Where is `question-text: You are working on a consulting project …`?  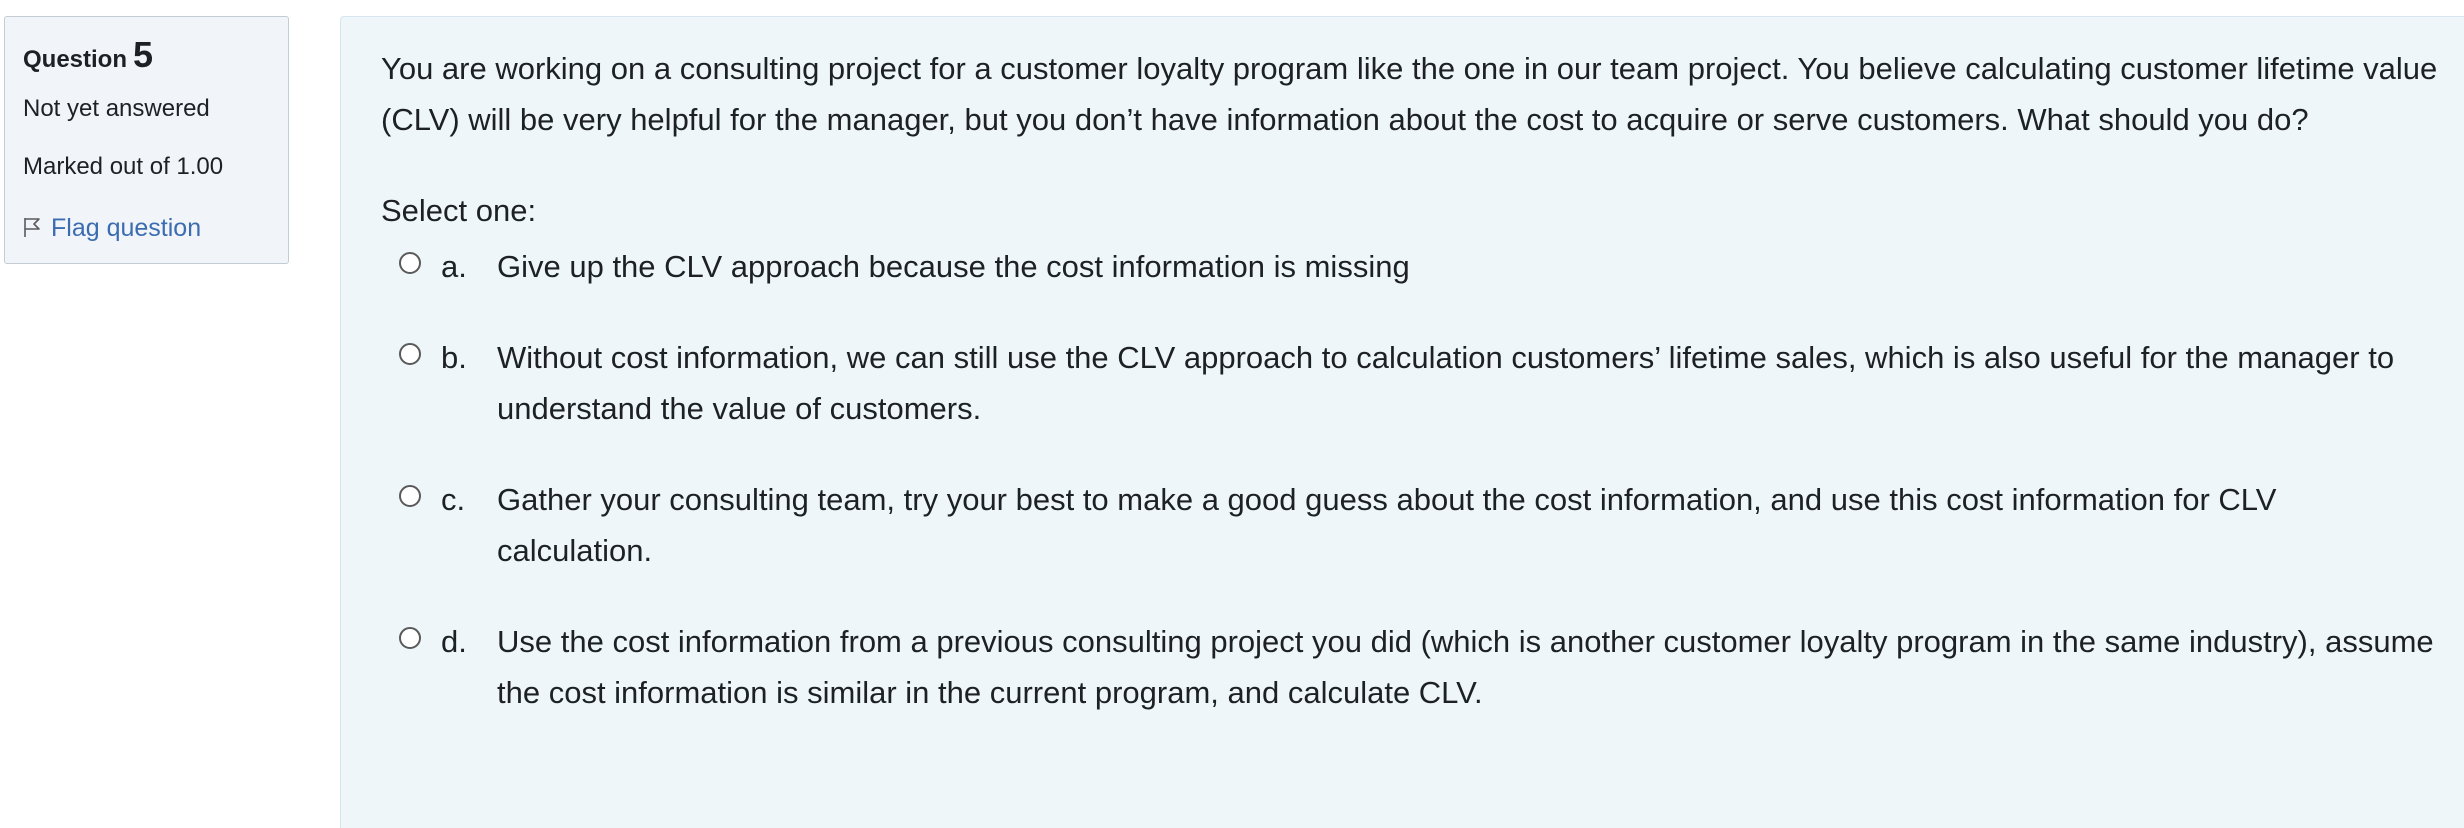
question-text: You are working on a consulting project … is located at coordinates (1409, 94).